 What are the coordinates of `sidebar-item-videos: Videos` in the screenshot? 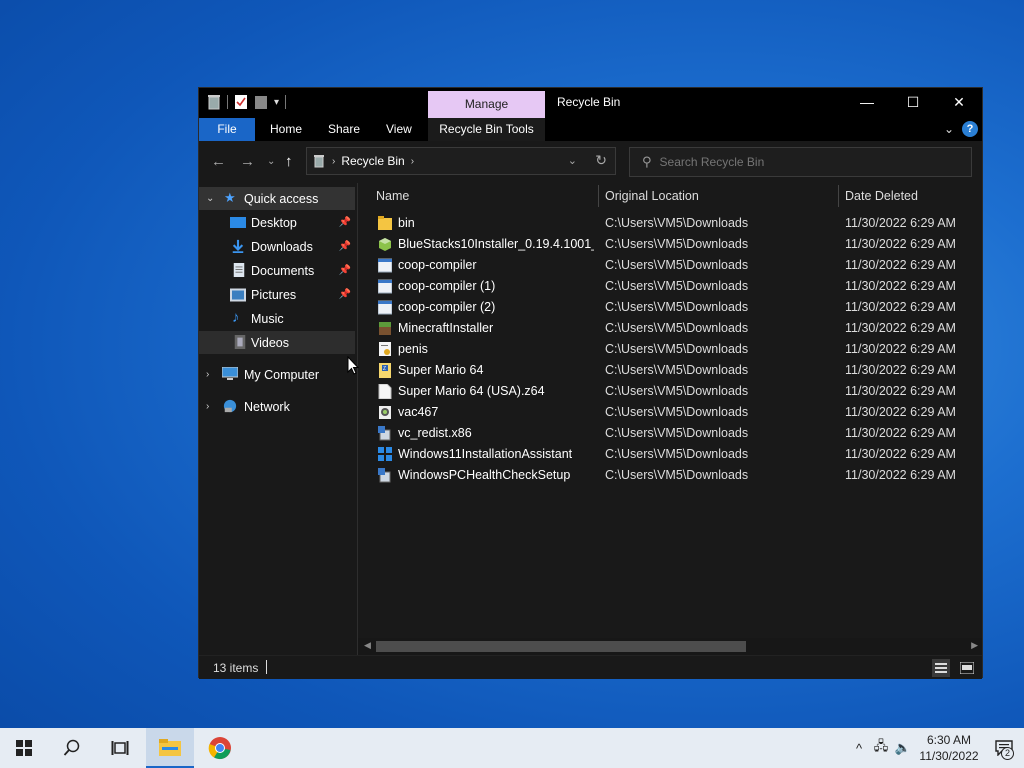 It's located at (277, 342).